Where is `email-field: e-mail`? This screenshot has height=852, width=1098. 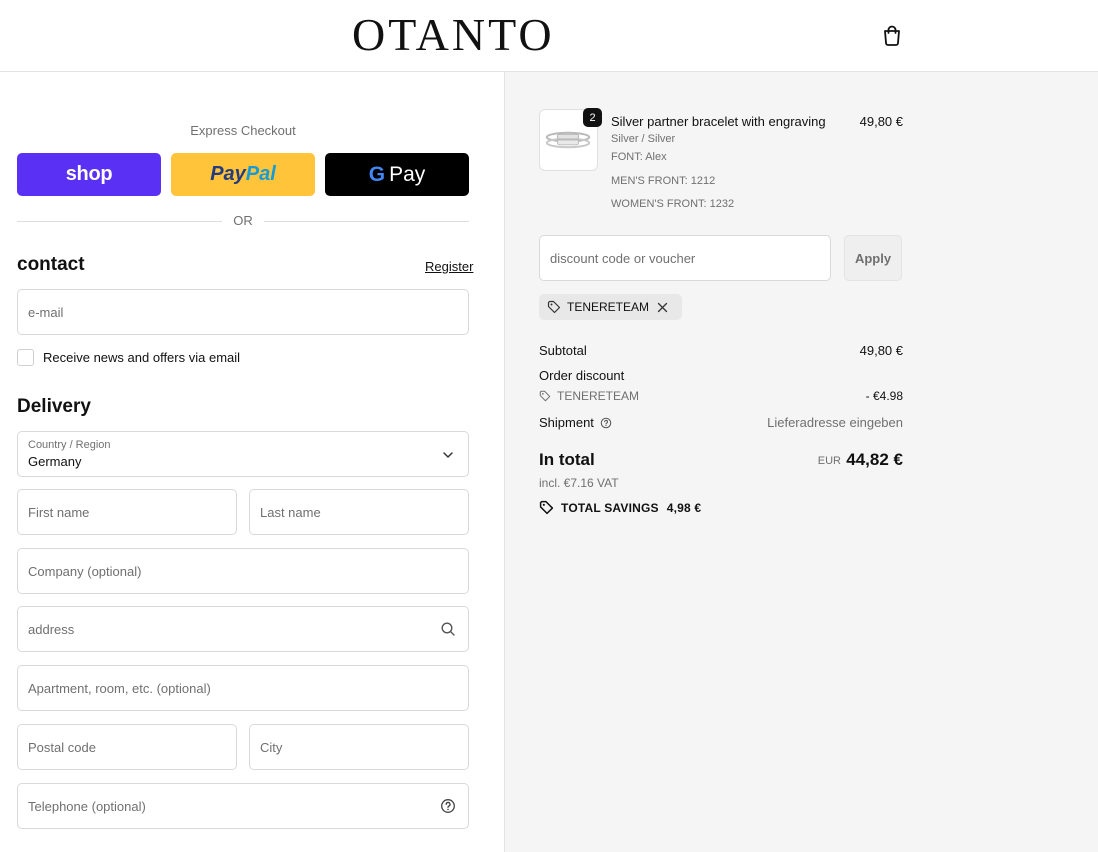 email-field: e-mail is located at coordinates (243, 312).